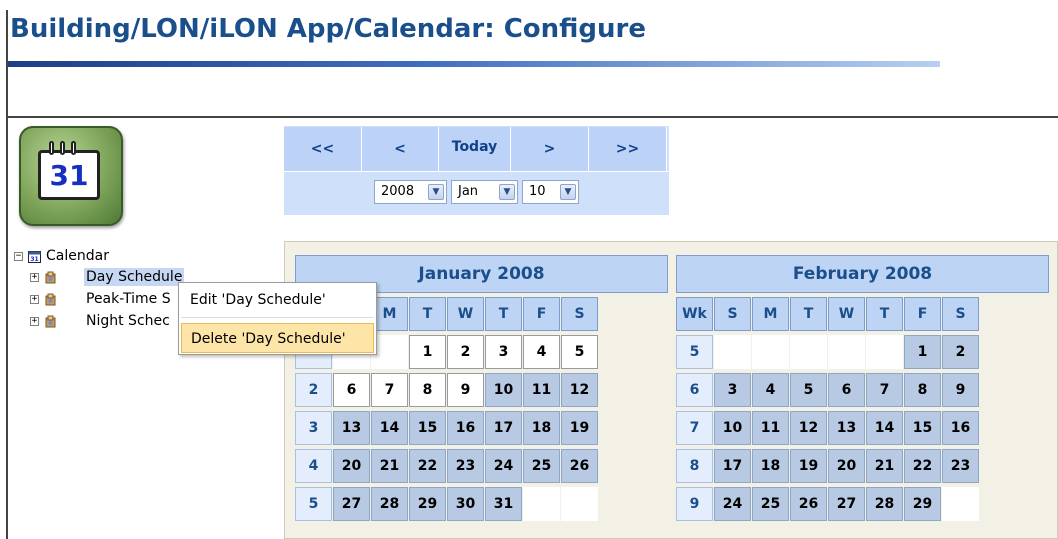 The height and width of the screenshot is (539, 1058). I want to click on month-select: Jan ▼, so click(484, 192).